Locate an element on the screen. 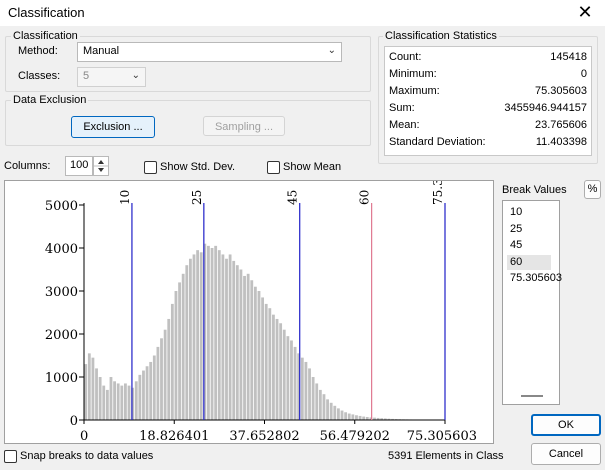  y-tick-label: 0 is located at coordinates (74, 421).